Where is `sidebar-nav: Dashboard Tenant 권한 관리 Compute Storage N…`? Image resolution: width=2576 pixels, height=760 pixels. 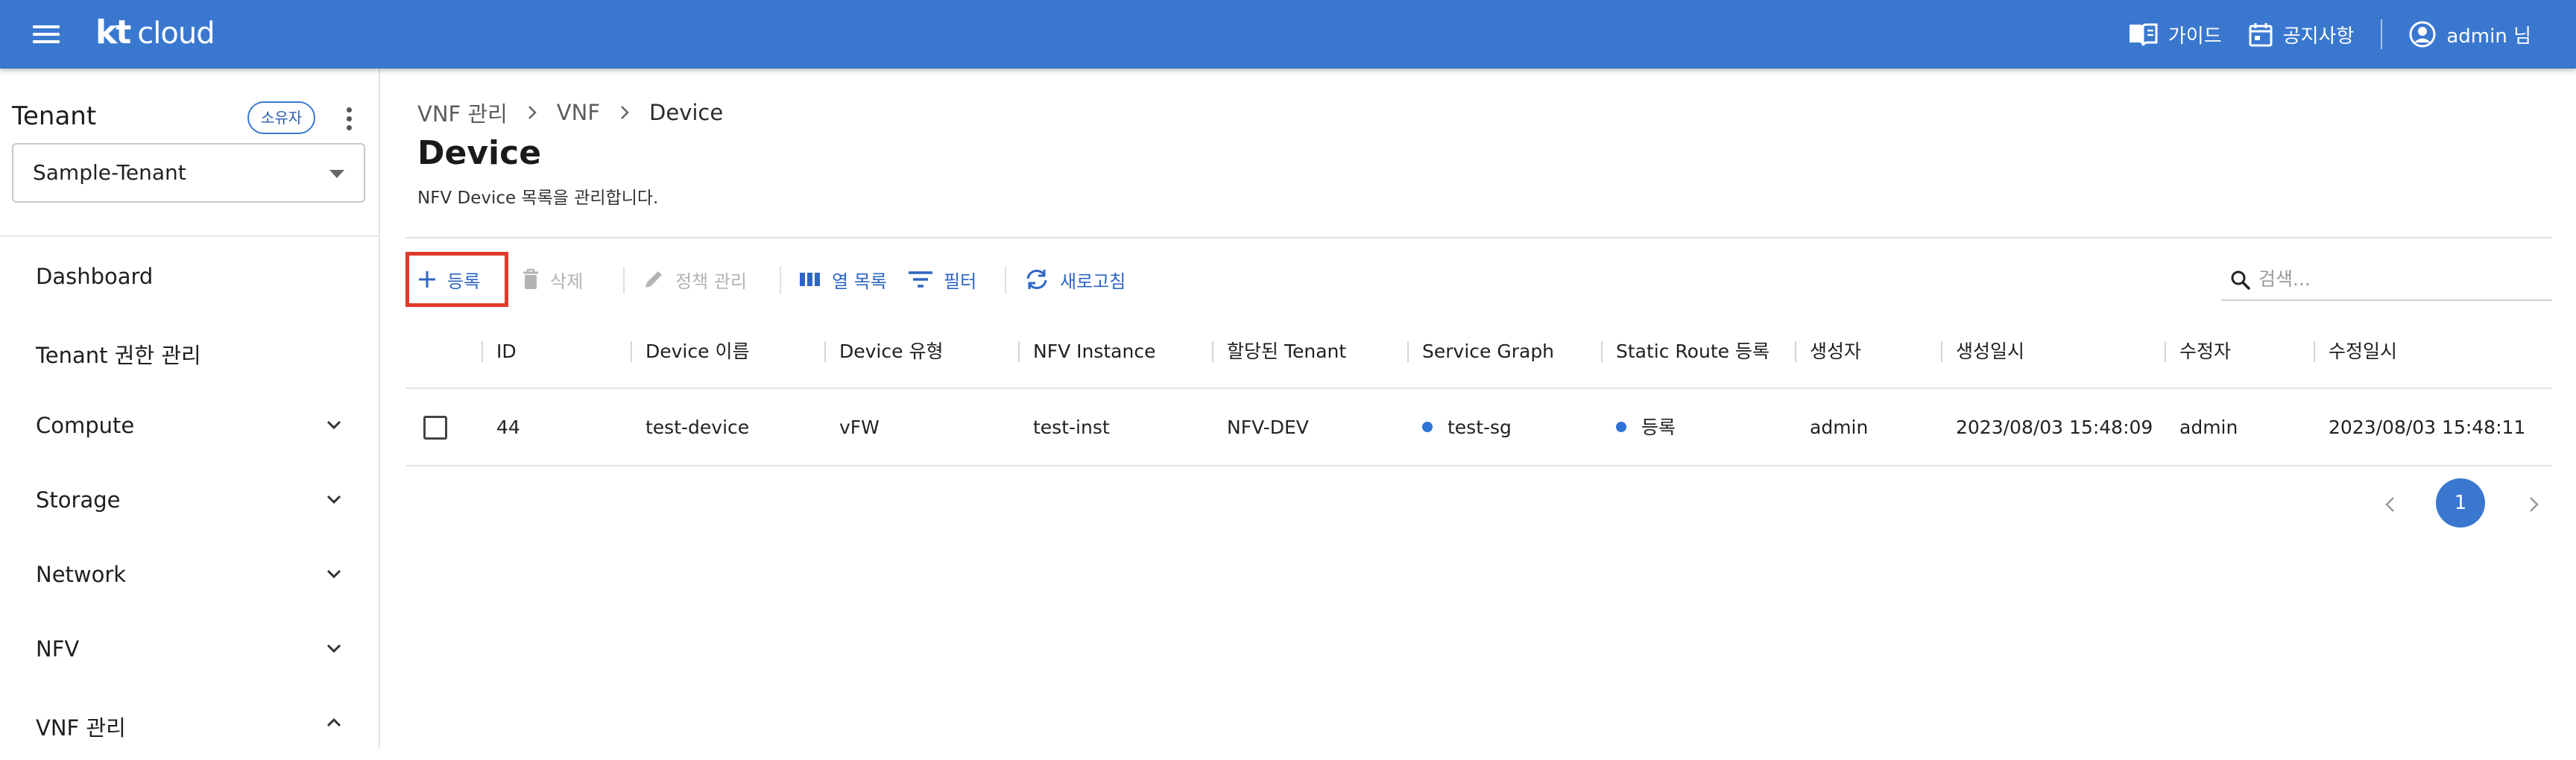
sidebar-nav: Dashboard Tenant 권한 관리 Compute Storage N… is located at coordinates (189, 499).